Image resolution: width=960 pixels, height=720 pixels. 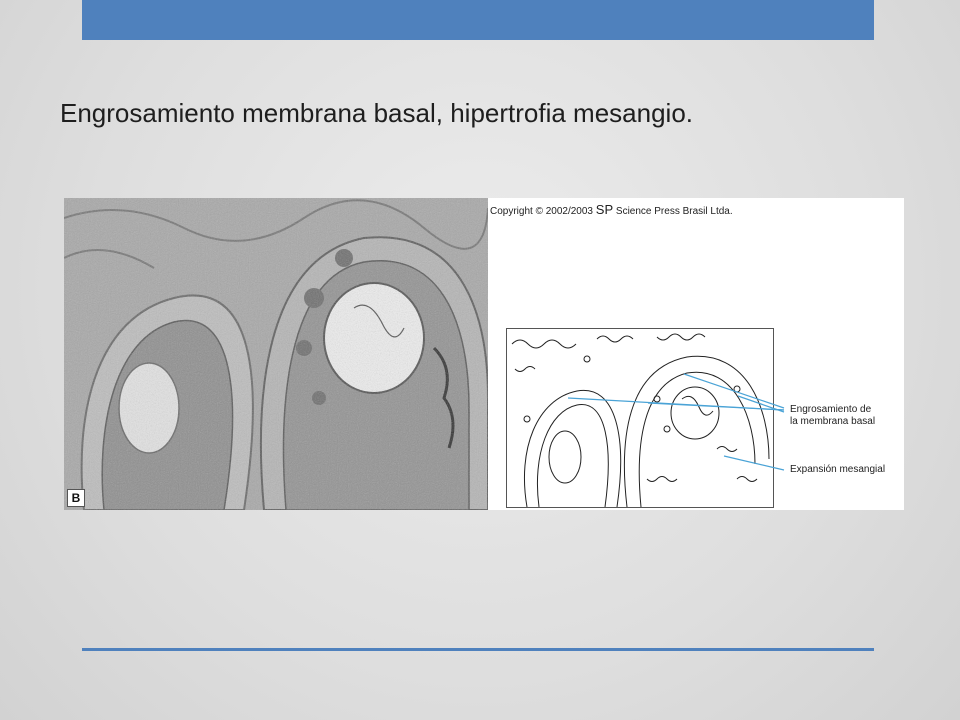 What do you see at coordinates (838, 469) in the screenshot?
I see `label-expansion-mesangial: Expansión mesangial` at bounding box center [838, 469].